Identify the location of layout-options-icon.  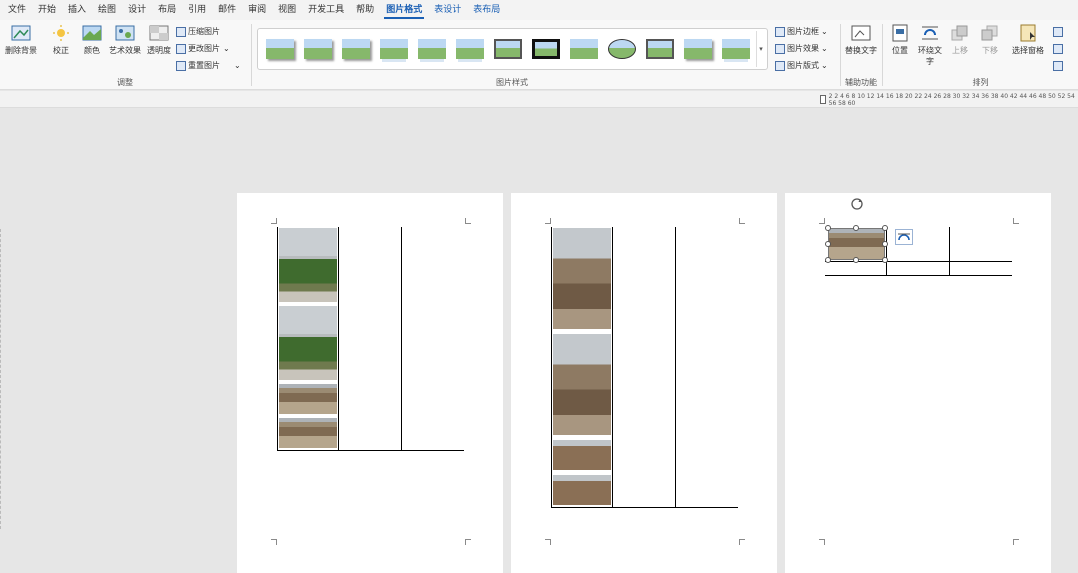
(904, 237).